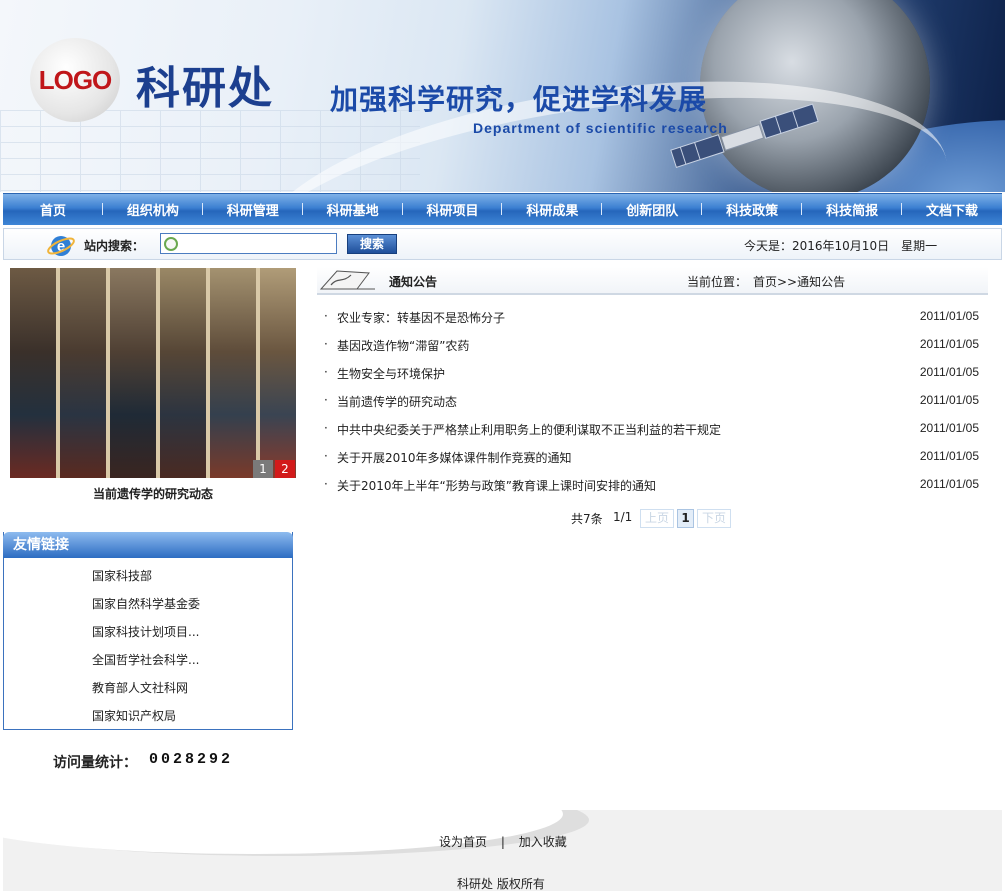 The width and height of the screenshot is (1005, 891). Describe the element at coordinates (651, 374) in the screenshot. I see `list-item: · 生物安全与环境保护 2011/01/05` at that location.